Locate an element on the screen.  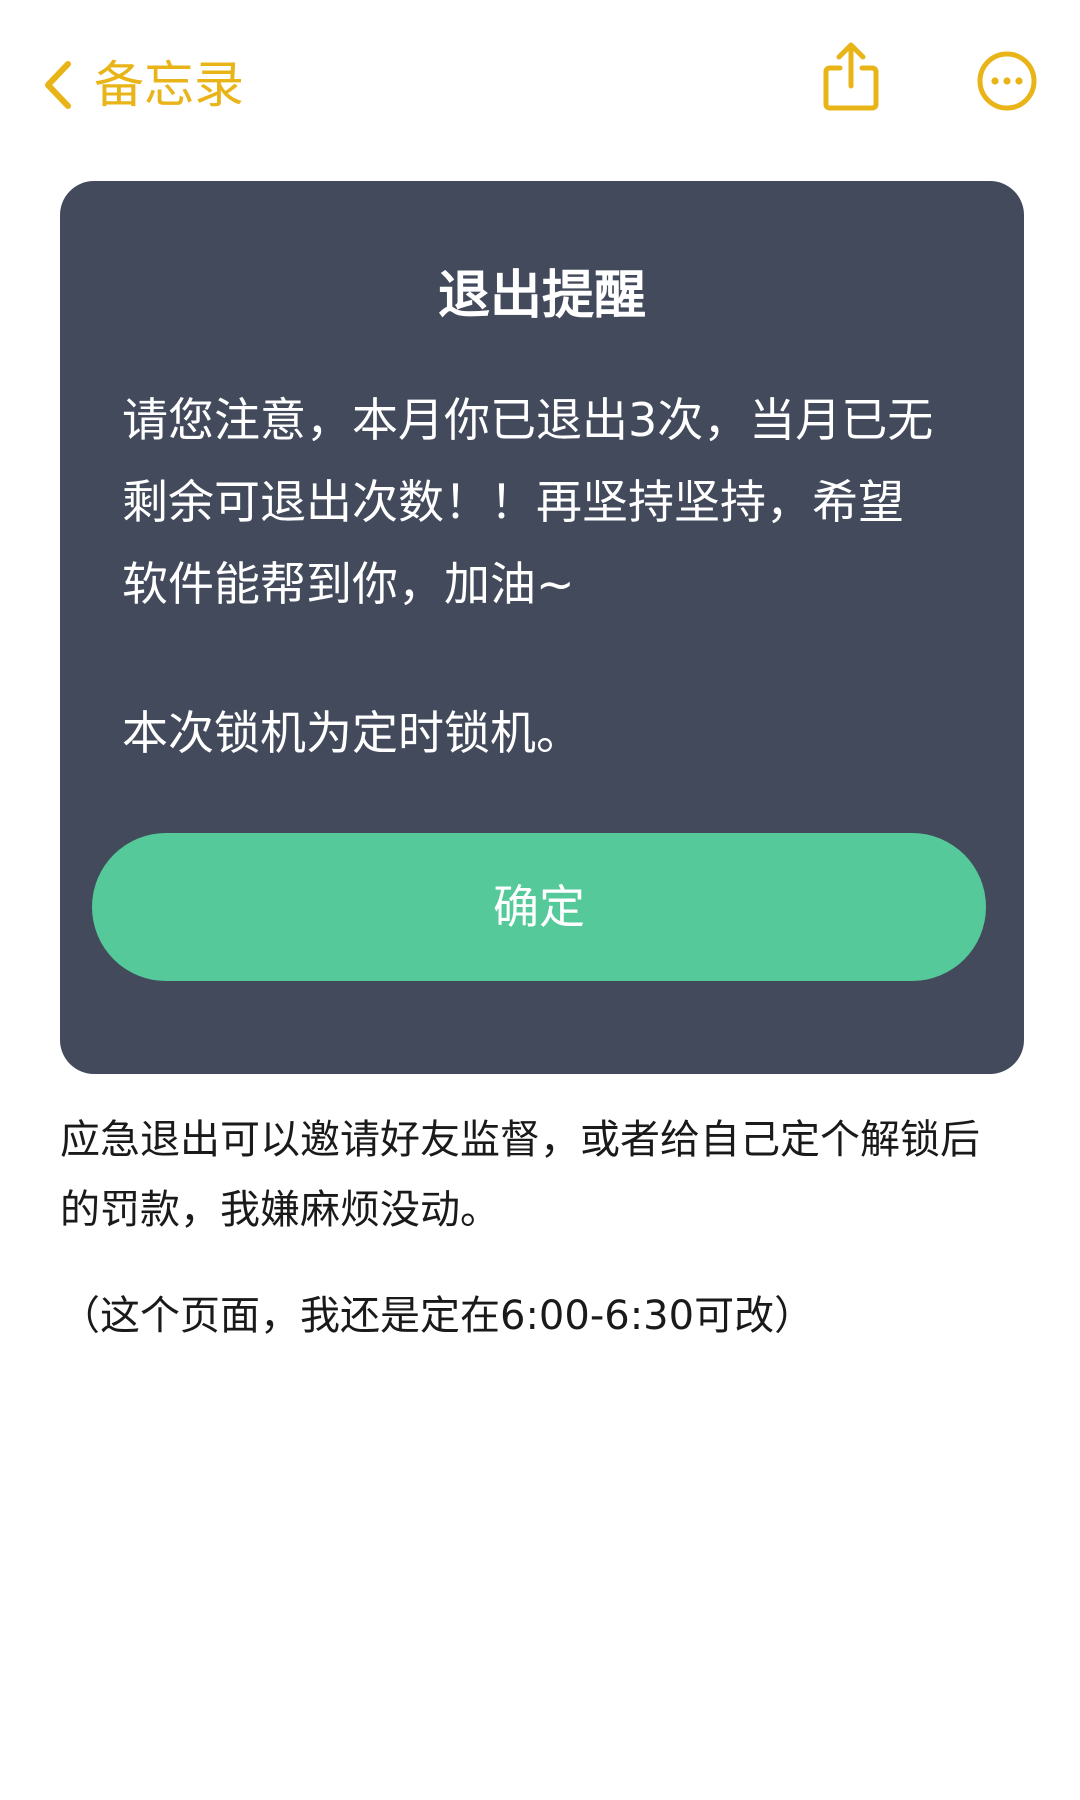
more-icon is located at coordinates (1007, 81).